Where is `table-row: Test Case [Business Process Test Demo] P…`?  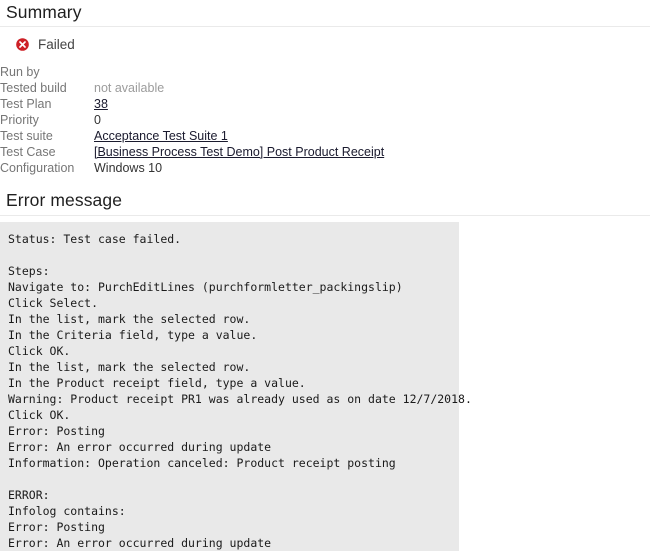 table-row: Test Case [Business Process Test Demo] P… is located at coordinates (192, 152).